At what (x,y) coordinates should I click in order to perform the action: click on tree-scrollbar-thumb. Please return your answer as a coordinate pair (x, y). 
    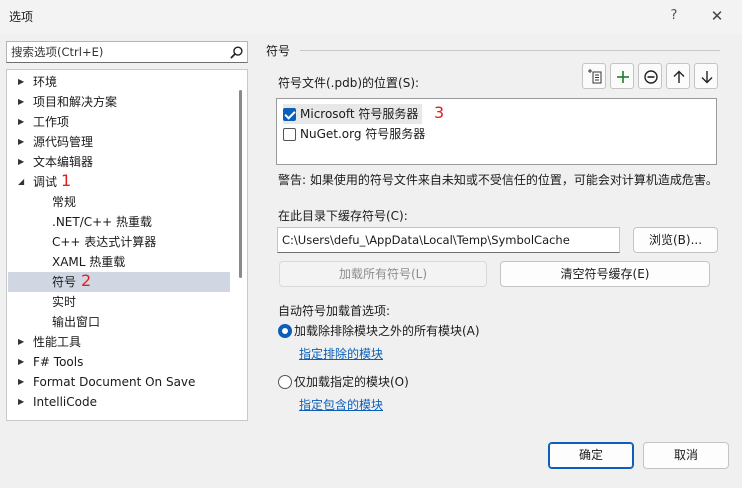
    Looking at the image, I should click on (240, 184).